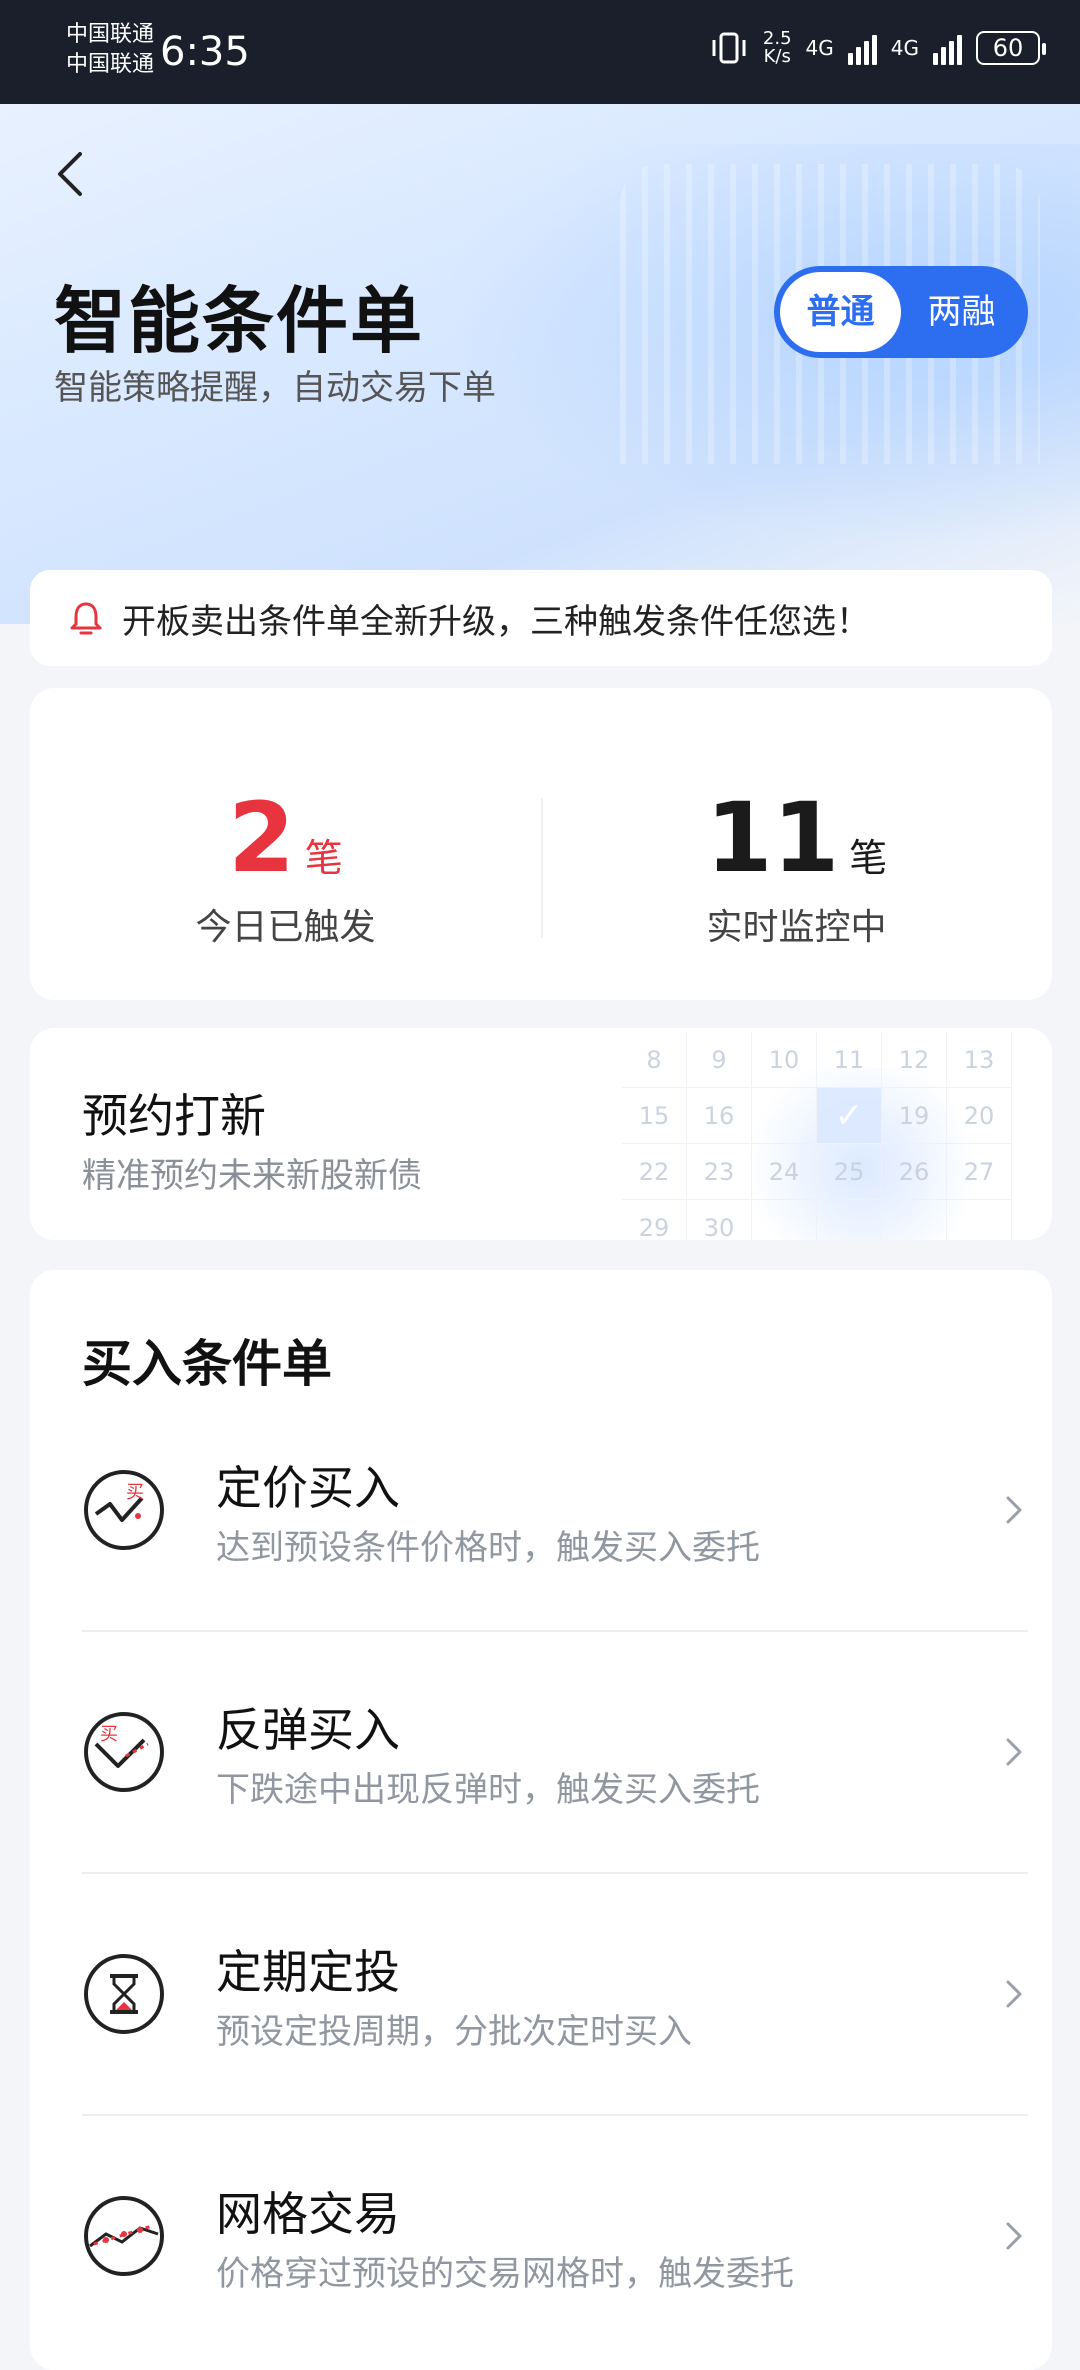  I want to click on calendar-day: 24, so click(784, 1172).